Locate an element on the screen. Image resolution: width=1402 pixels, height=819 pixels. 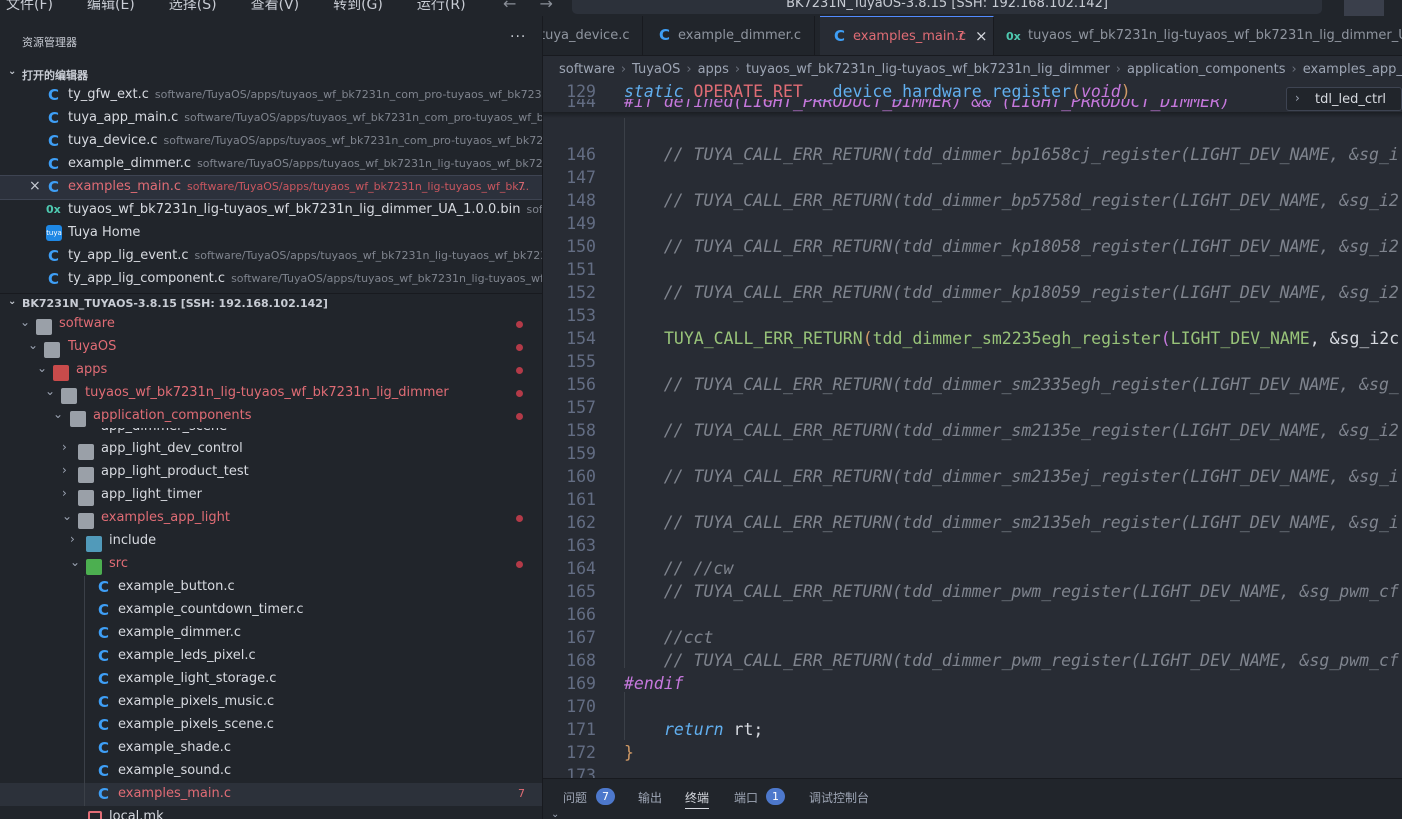
code-line: 169 #endif is located at coordinates (972, 683).